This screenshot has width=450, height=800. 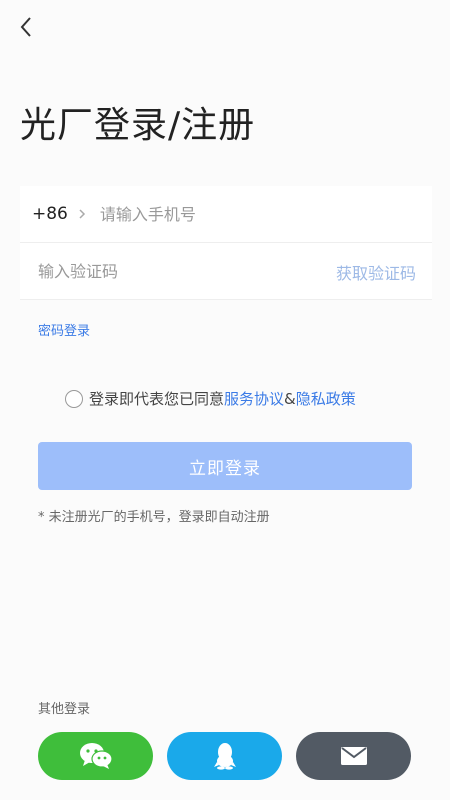 I want to click on wechat-icon, so click(x=96, y=756).